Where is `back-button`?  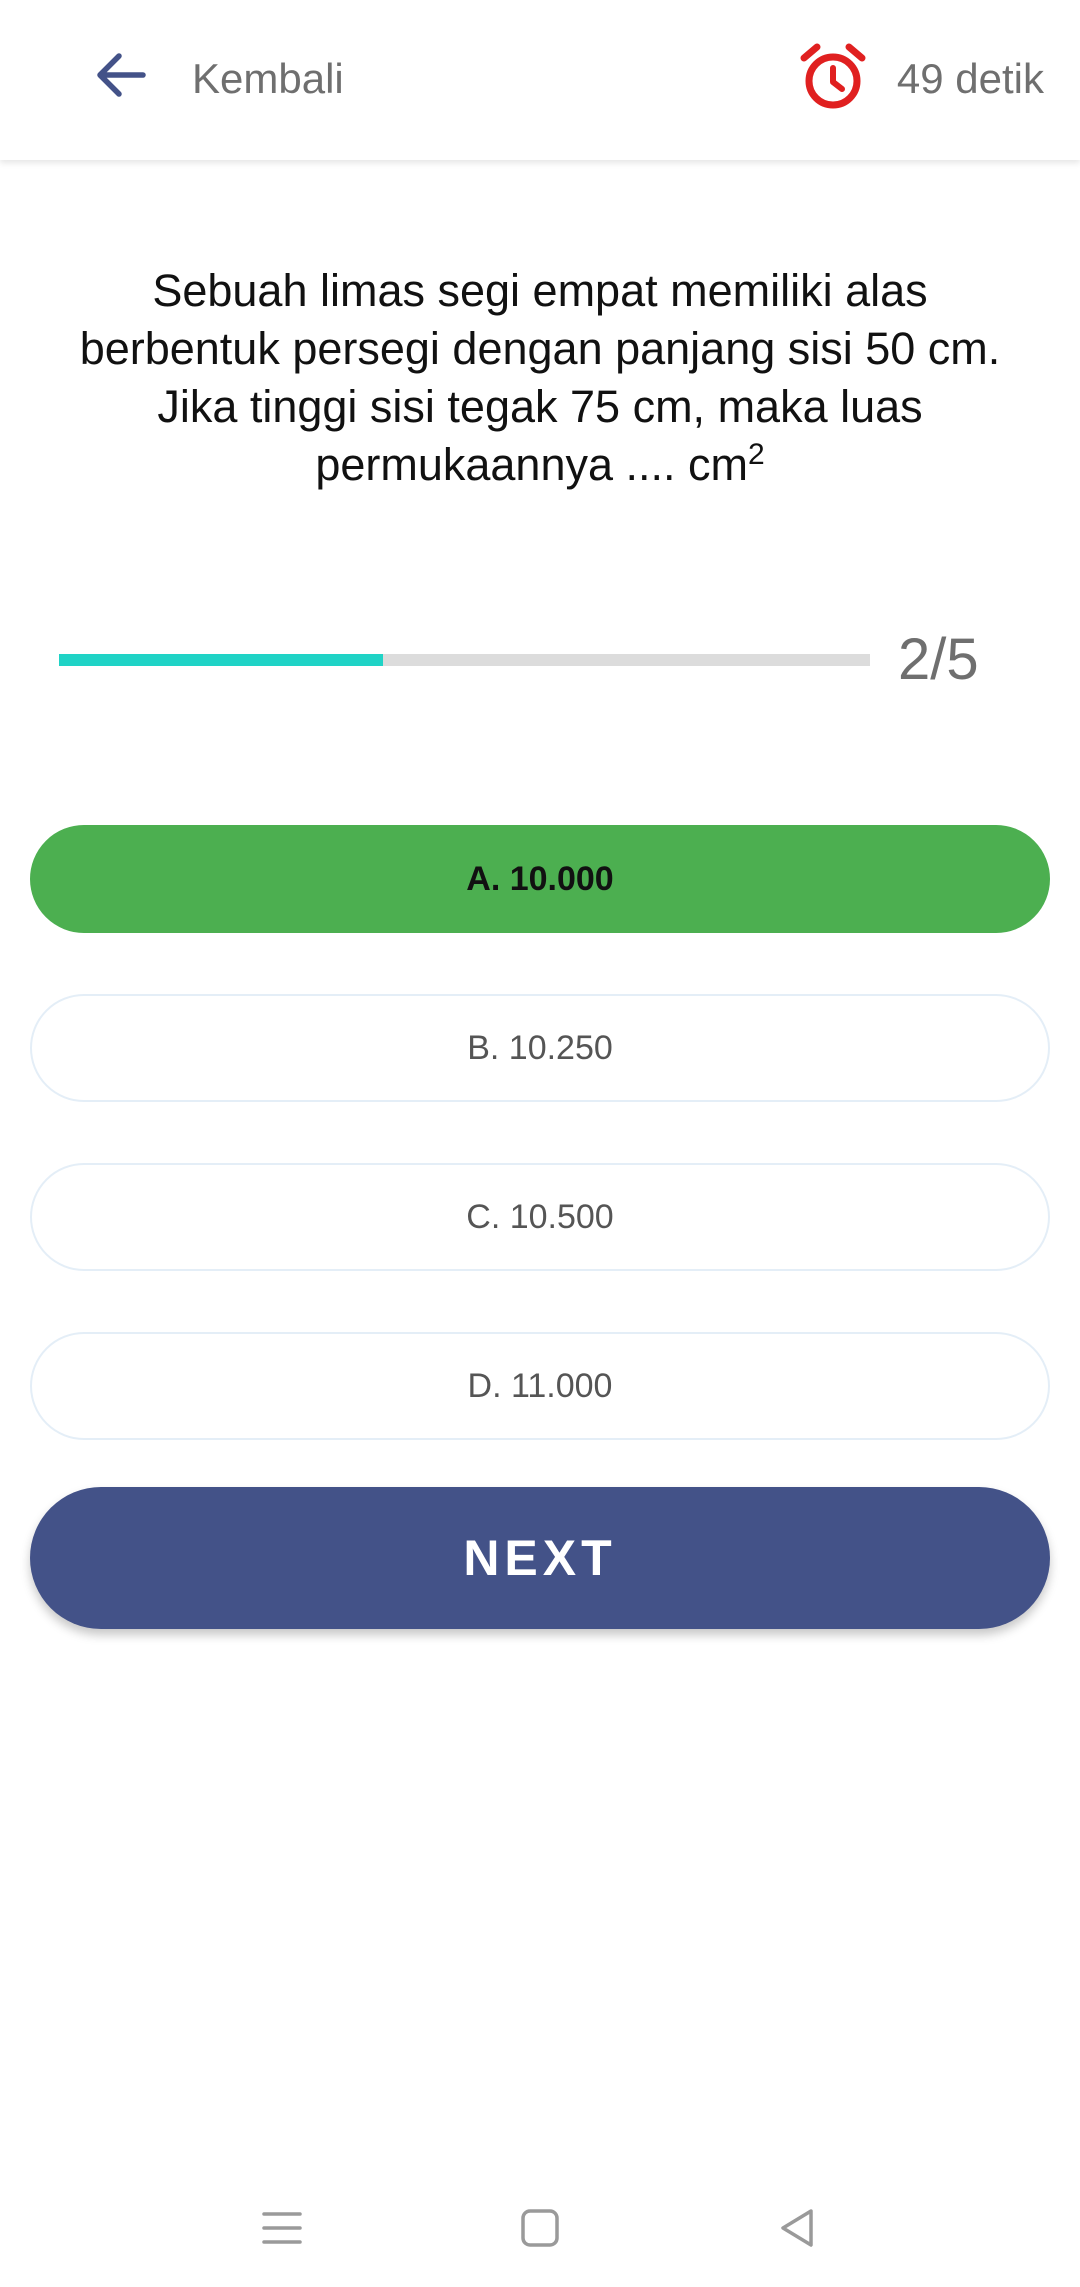 back-button is located at coordinates (121, 75).